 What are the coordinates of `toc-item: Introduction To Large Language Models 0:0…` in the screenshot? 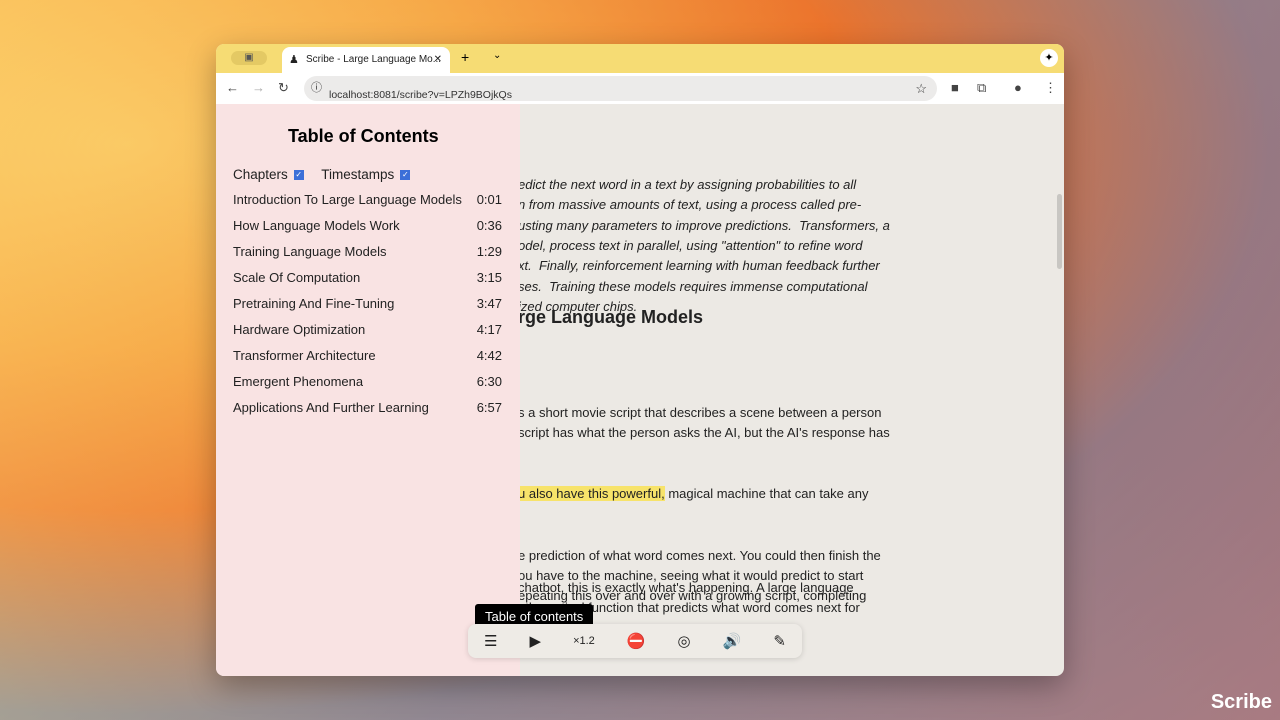 It's located at (367, 200).